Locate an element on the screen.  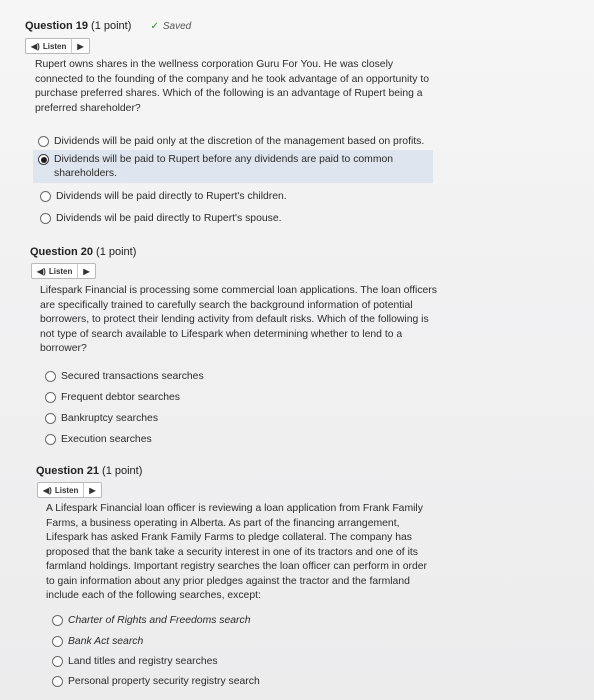
saved-status: ✓ Saved is located at coordinates (171, 26).